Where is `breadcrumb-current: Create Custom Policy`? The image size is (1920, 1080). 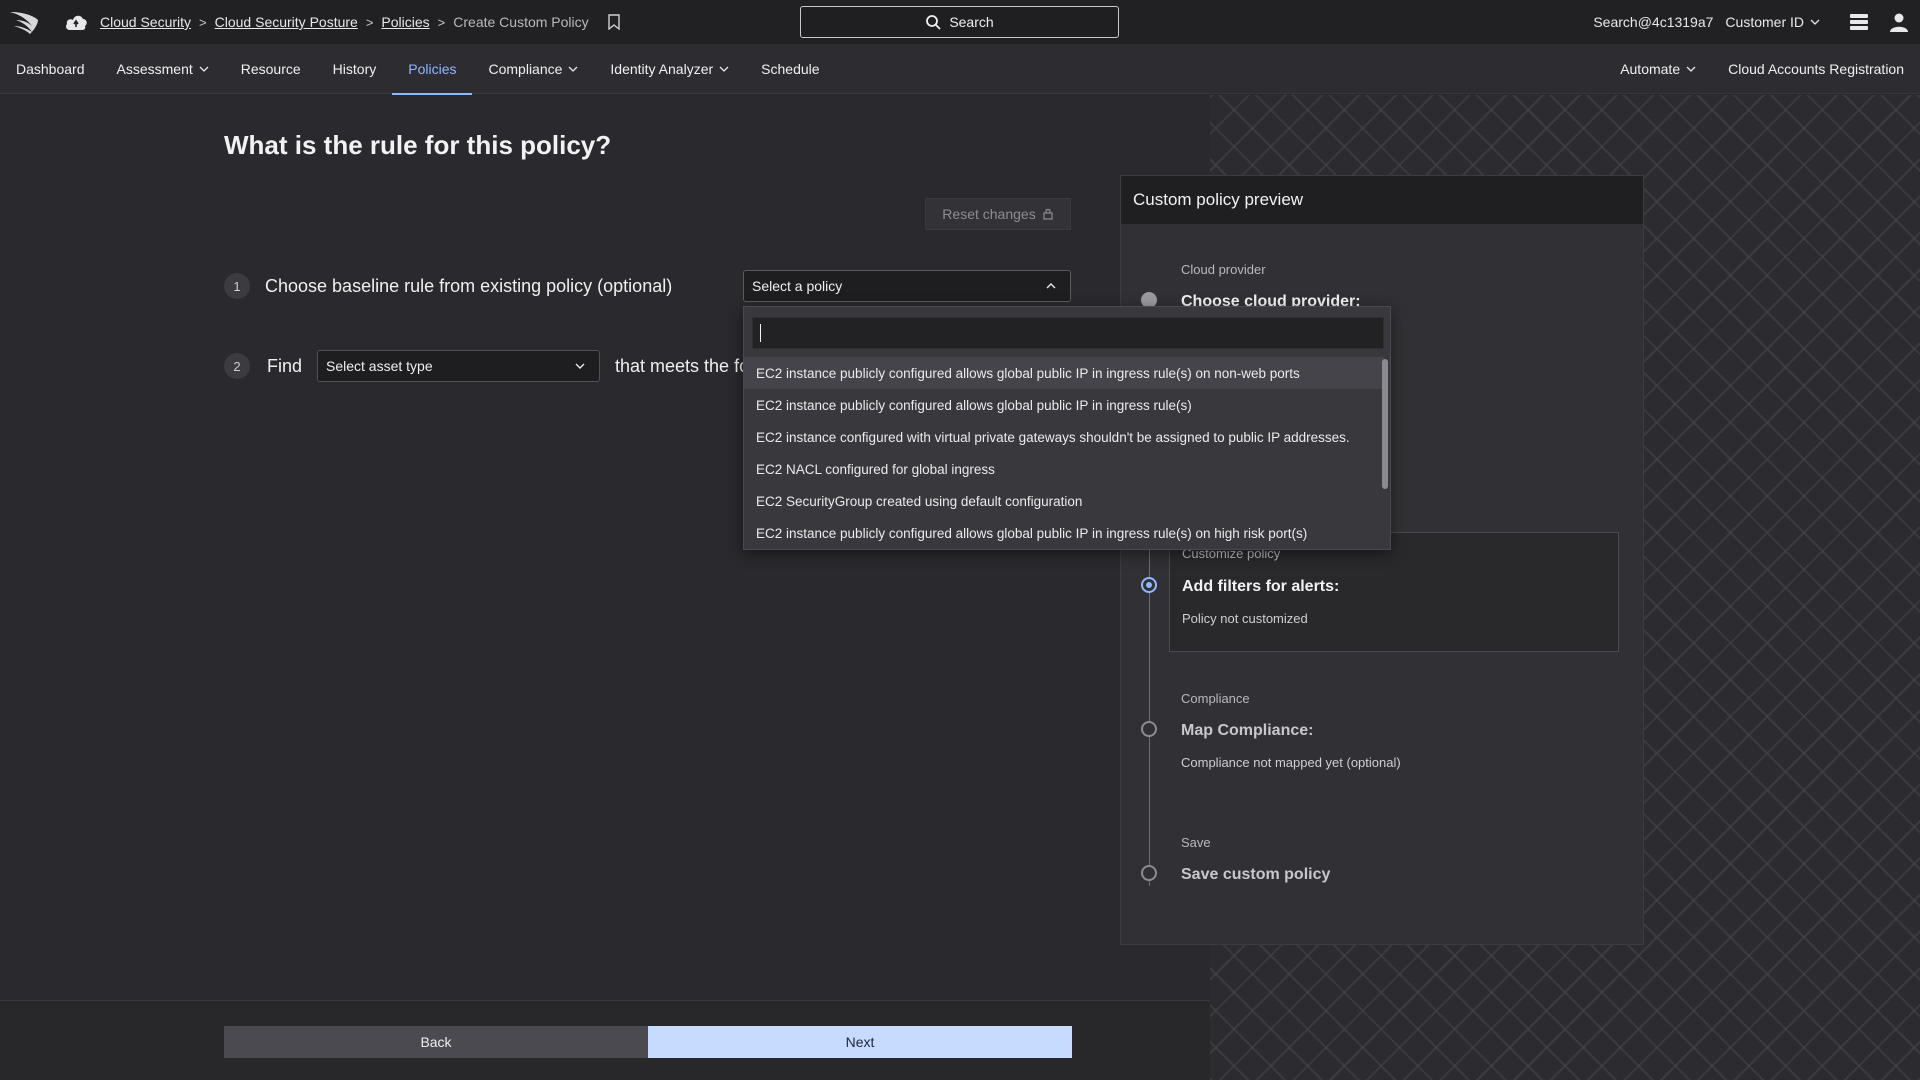
breadcrumb-current: Create Custom Policy is located at coordinates (521, 22).